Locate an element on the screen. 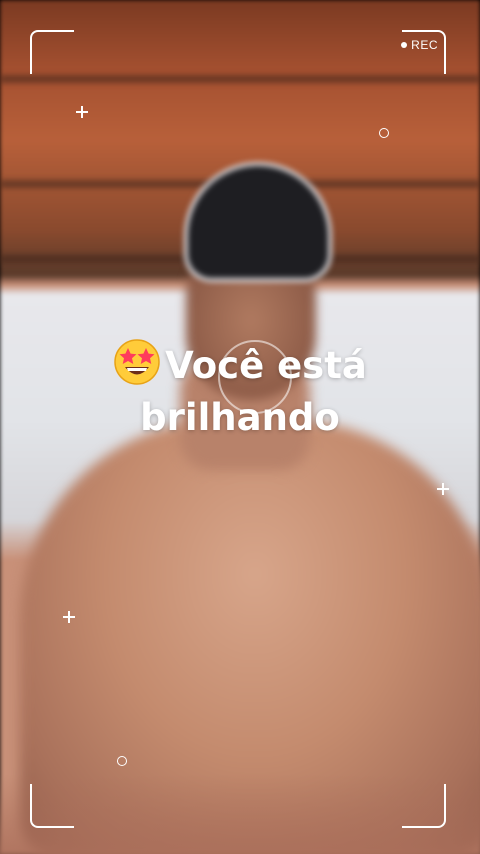  caption-text-line-1: Você está is located at coordinates (266, 365).